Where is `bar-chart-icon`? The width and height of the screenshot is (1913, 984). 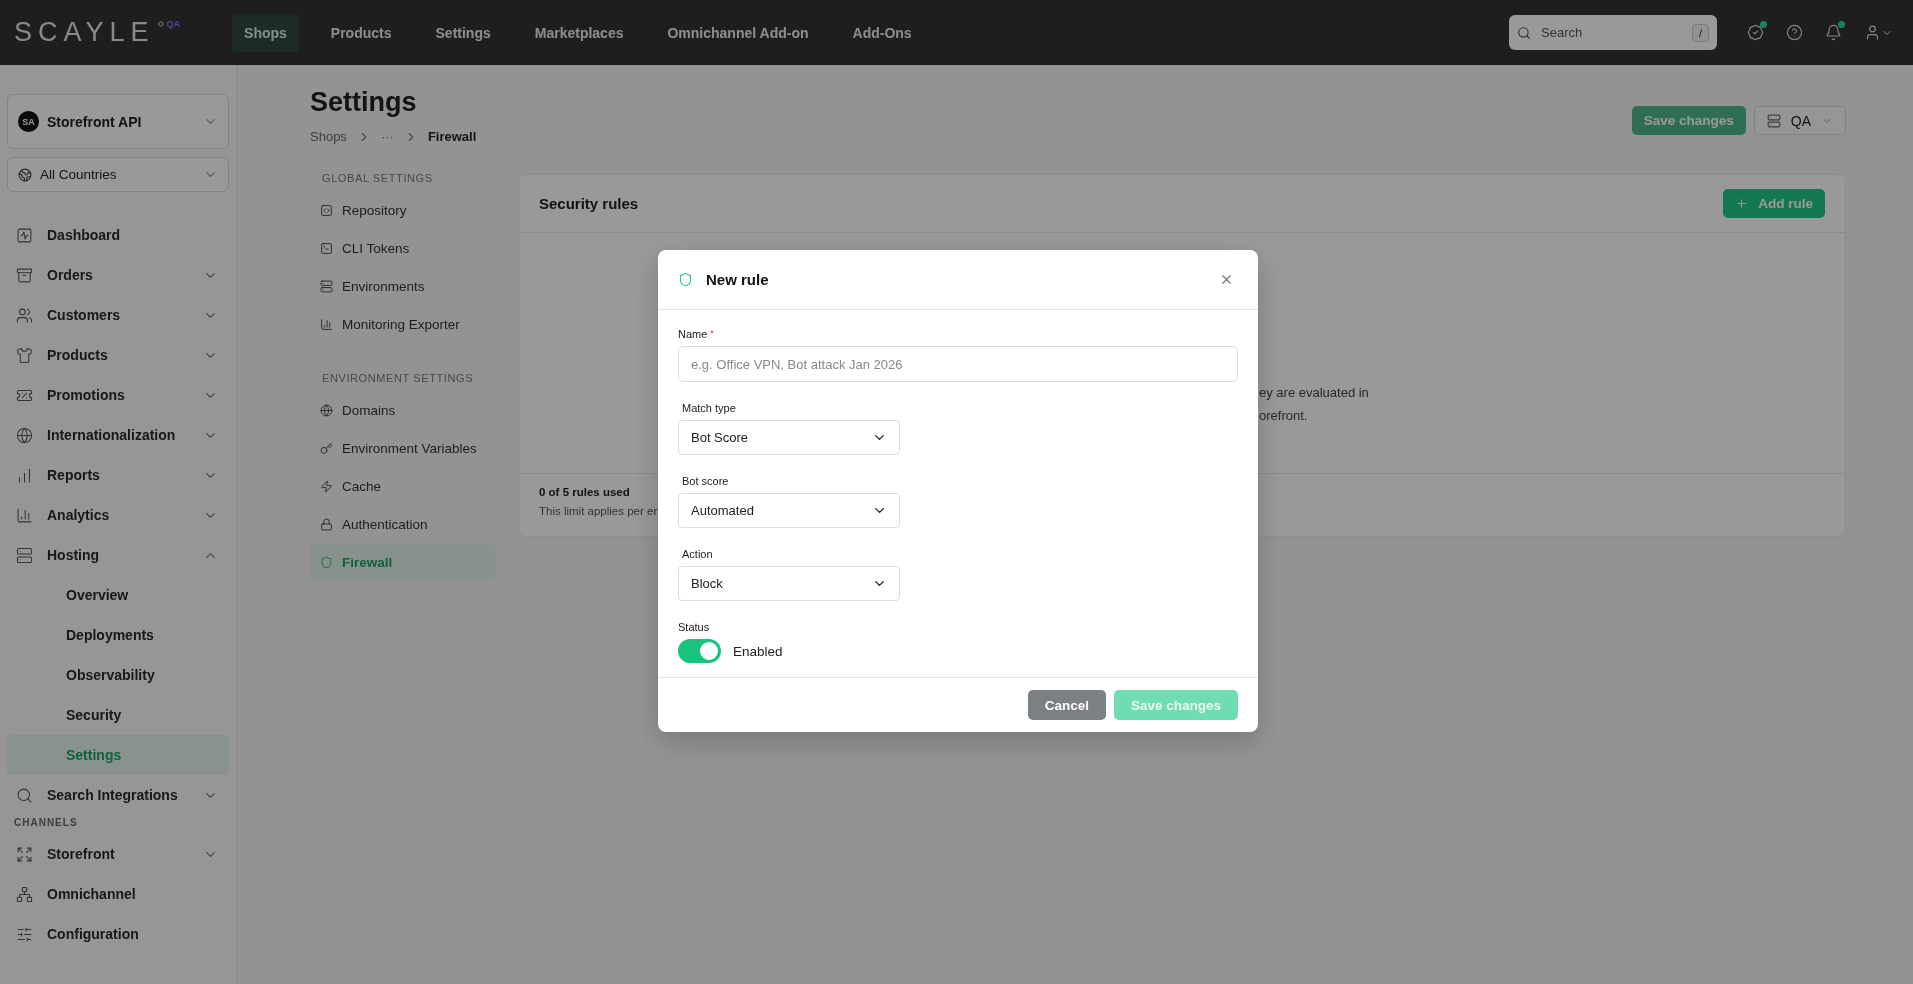 bar-chart-icon is located at coordinates (24, 475).